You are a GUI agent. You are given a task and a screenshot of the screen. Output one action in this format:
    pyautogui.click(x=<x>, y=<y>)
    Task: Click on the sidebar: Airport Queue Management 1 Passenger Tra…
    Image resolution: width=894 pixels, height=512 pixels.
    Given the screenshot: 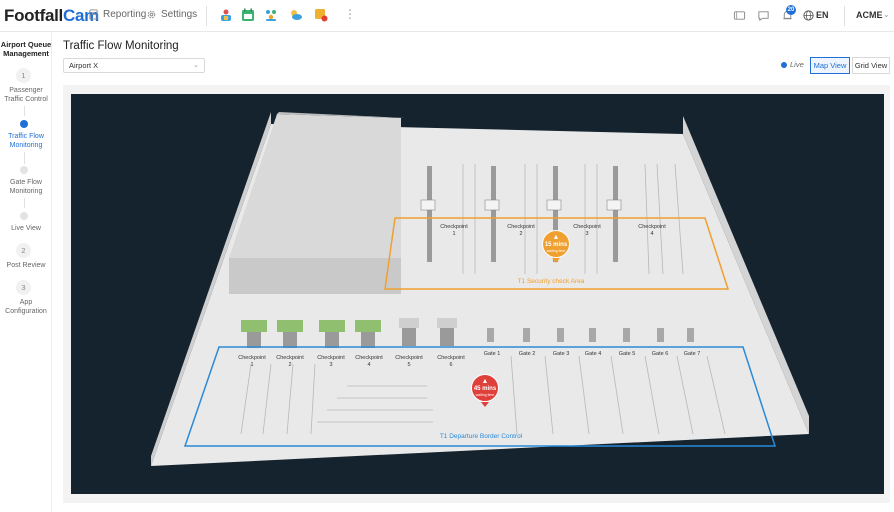 What is the action you would take?
    pyautogui.click(x=26, y=272)
    